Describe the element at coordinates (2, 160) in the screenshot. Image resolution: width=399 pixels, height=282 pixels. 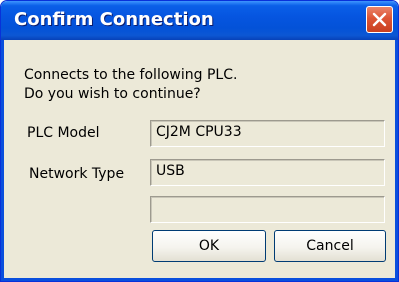
I see `window-frame-left` at that location.